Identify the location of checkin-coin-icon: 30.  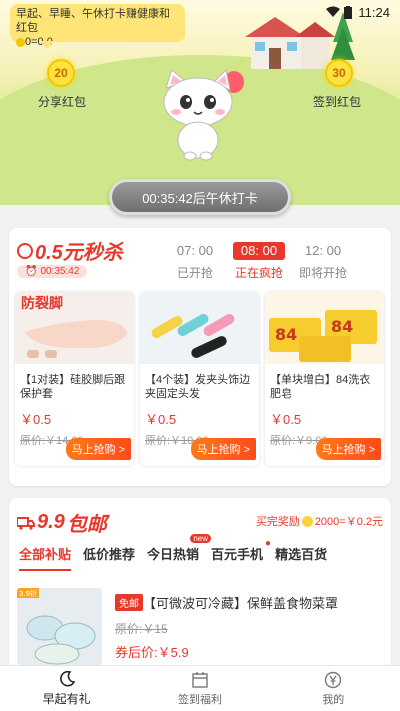
(339, 73).